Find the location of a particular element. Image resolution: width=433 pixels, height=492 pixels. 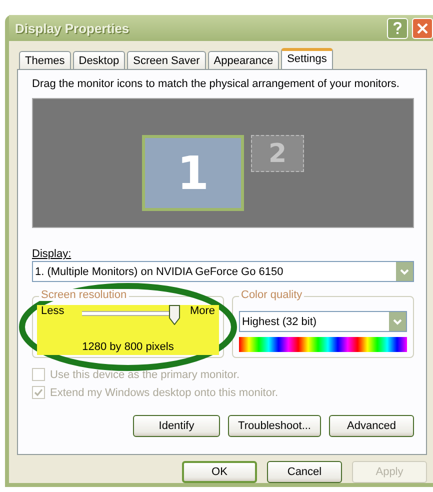

slider-max-label: More is located at coordinates (202, 312).